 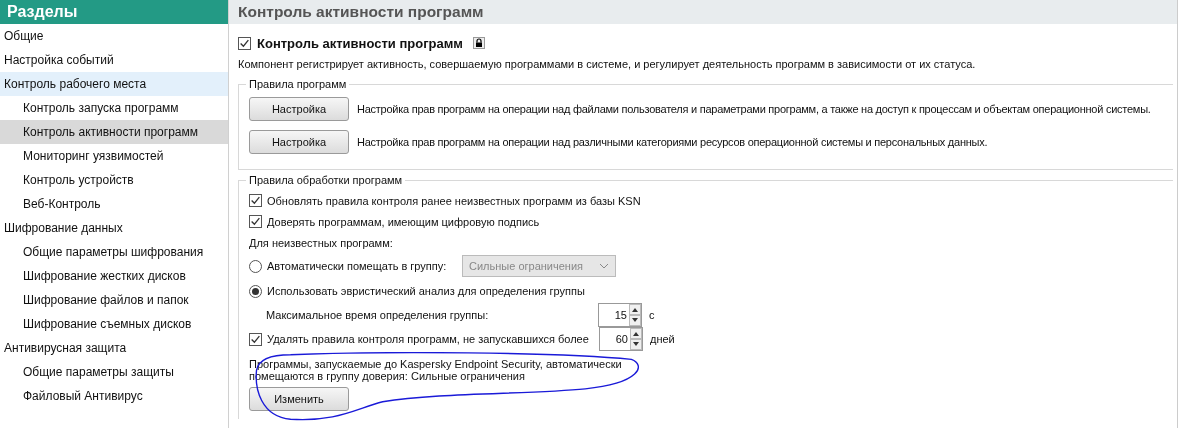 I want to click on unit-label: с, so click(x=652, y=315).